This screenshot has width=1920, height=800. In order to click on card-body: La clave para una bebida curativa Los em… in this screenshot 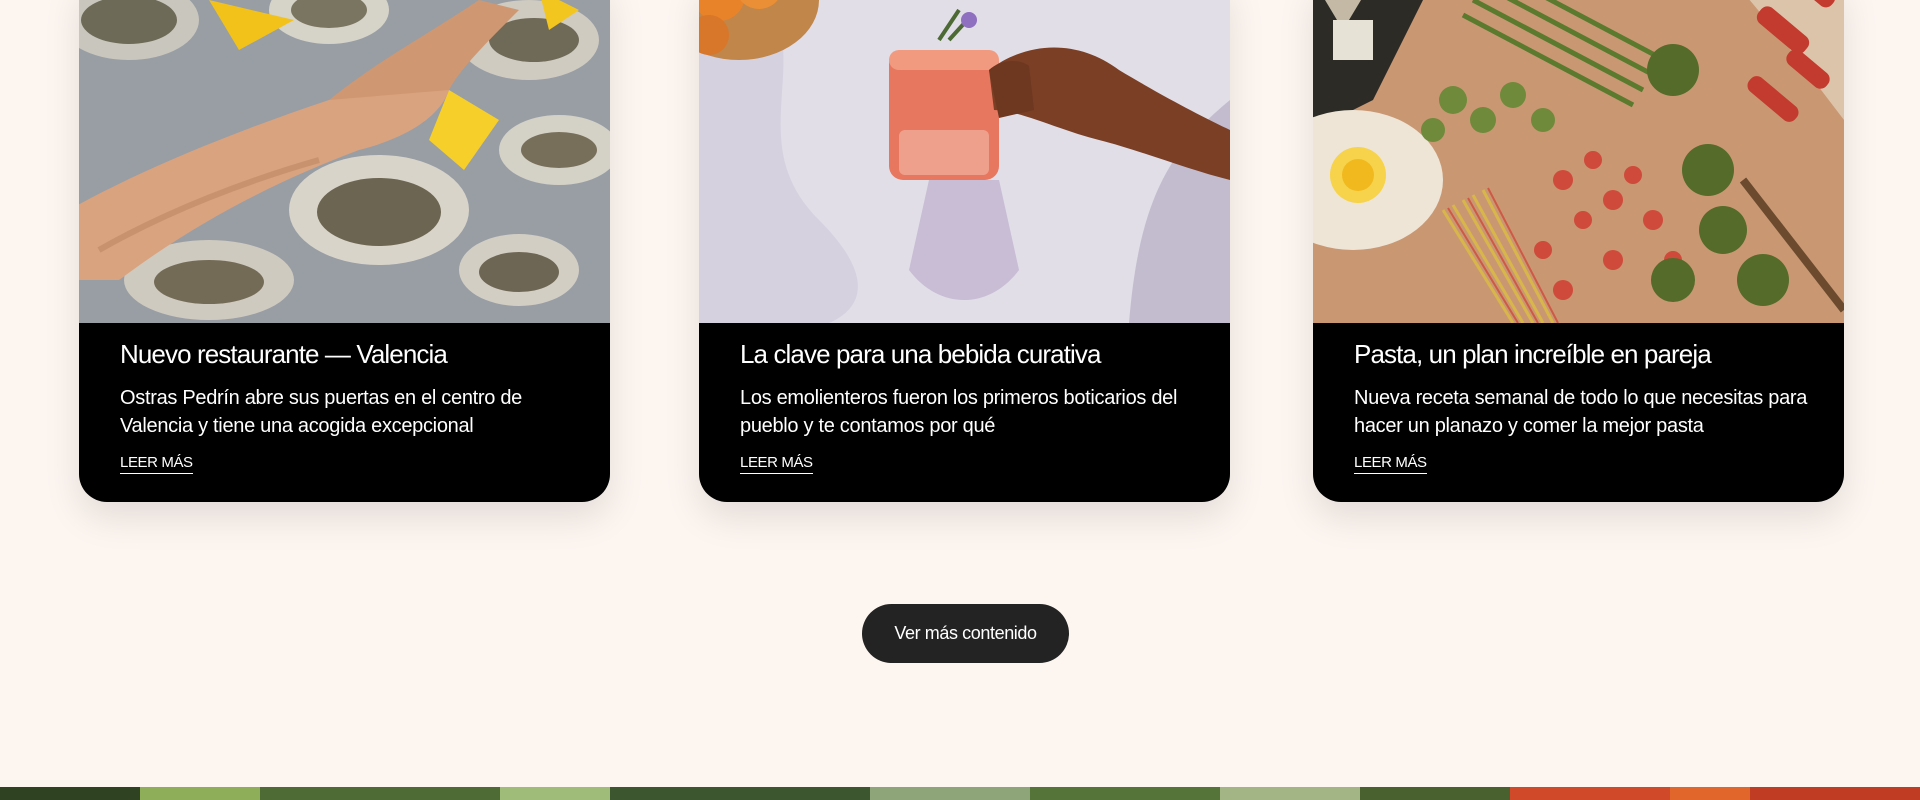, I will do `click(967, 398)`.